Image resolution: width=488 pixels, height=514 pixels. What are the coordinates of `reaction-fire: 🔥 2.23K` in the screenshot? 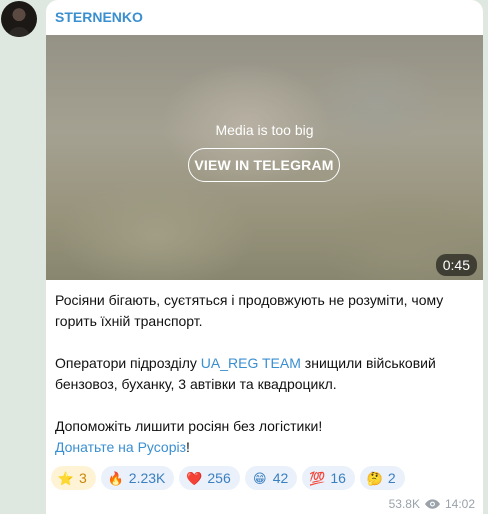 It's located at (137, 478).